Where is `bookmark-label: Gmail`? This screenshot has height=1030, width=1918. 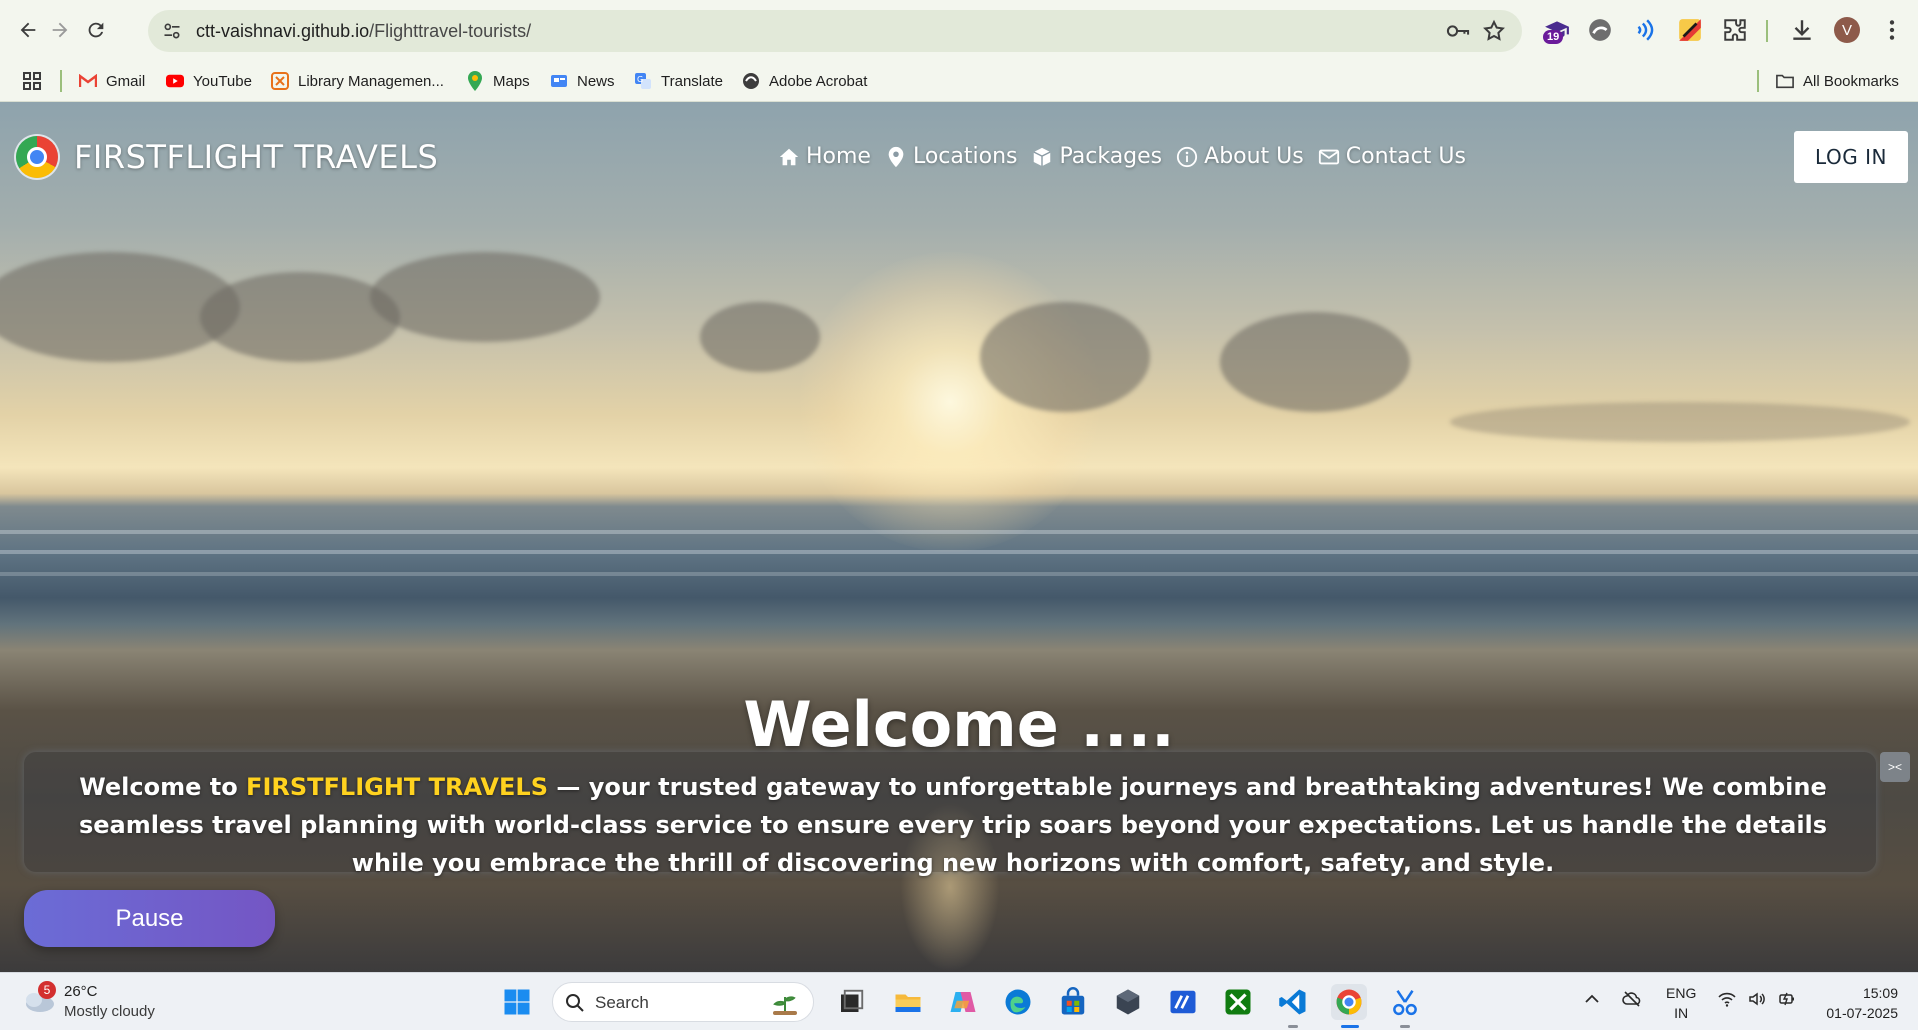
bookmark-label: Gmail is located at coordinates (126, 81).